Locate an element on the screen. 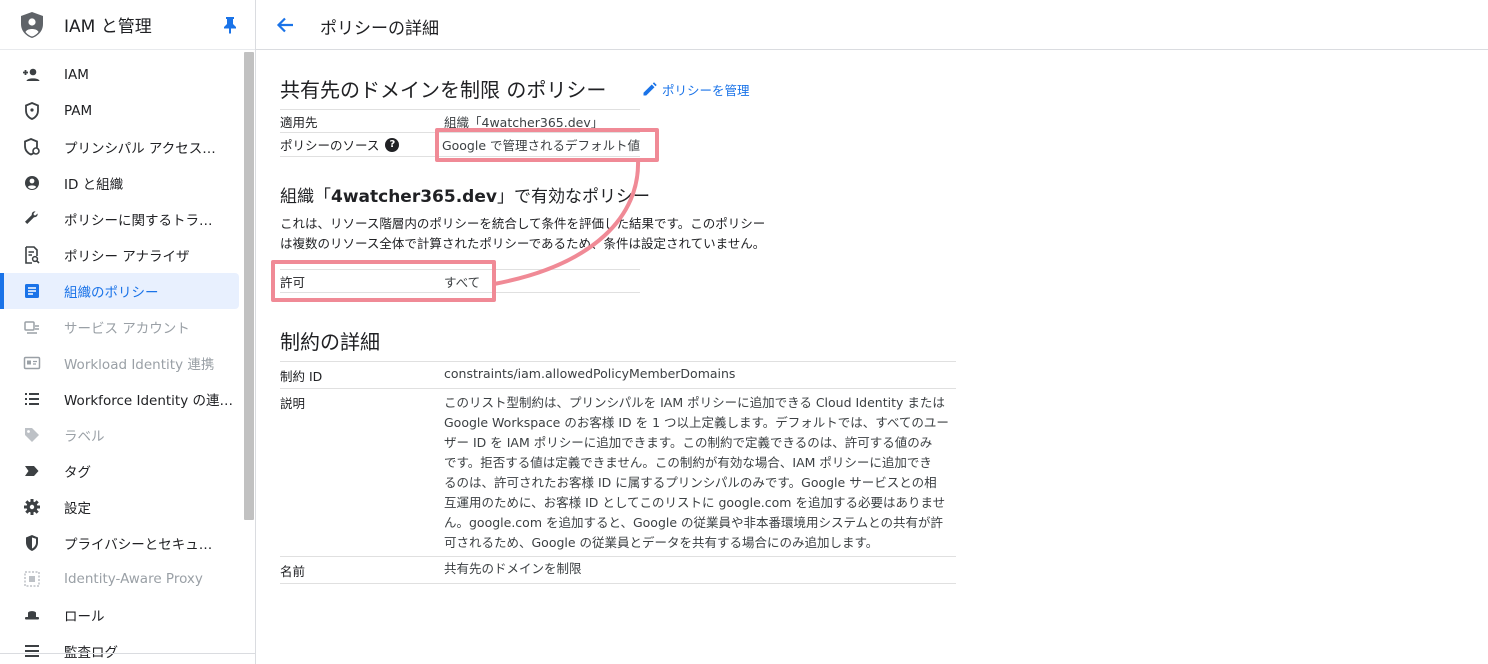 The image size is (1488, 664). effective-policy-heading: 組織「4watcher365.dev」で有効なポリシー is located at coordinates (465, 197).